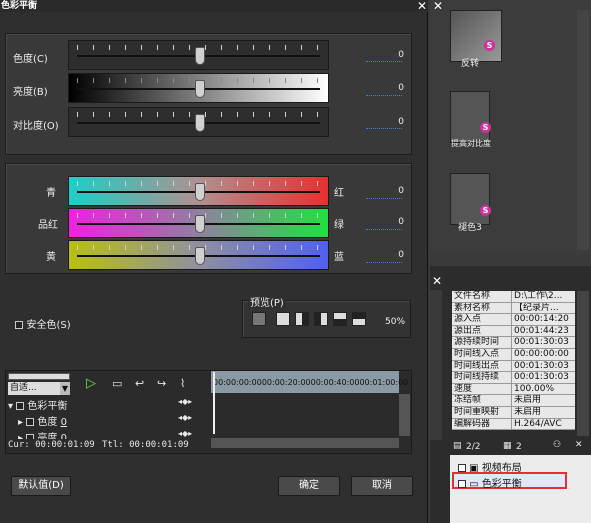 The width and height of the screenshot is (591, 523). Describe the element at coordinates (583, 363) in the screenshot. I see `properties-scrollbar` at that location.